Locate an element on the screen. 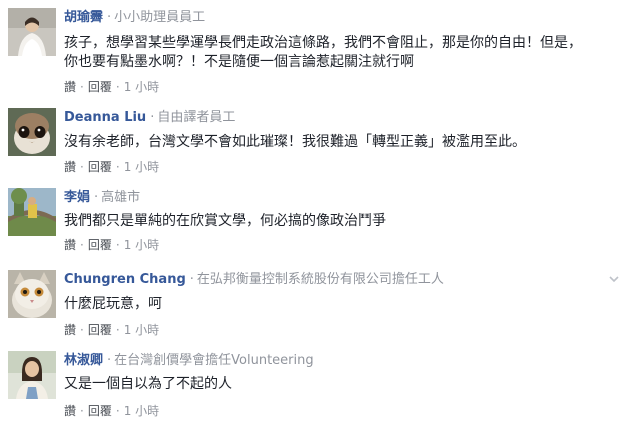  comment-text: 我們都只是單純的在欣賞文學，何必搞的像政治鬥爭 is located at coordinates (225, 221).